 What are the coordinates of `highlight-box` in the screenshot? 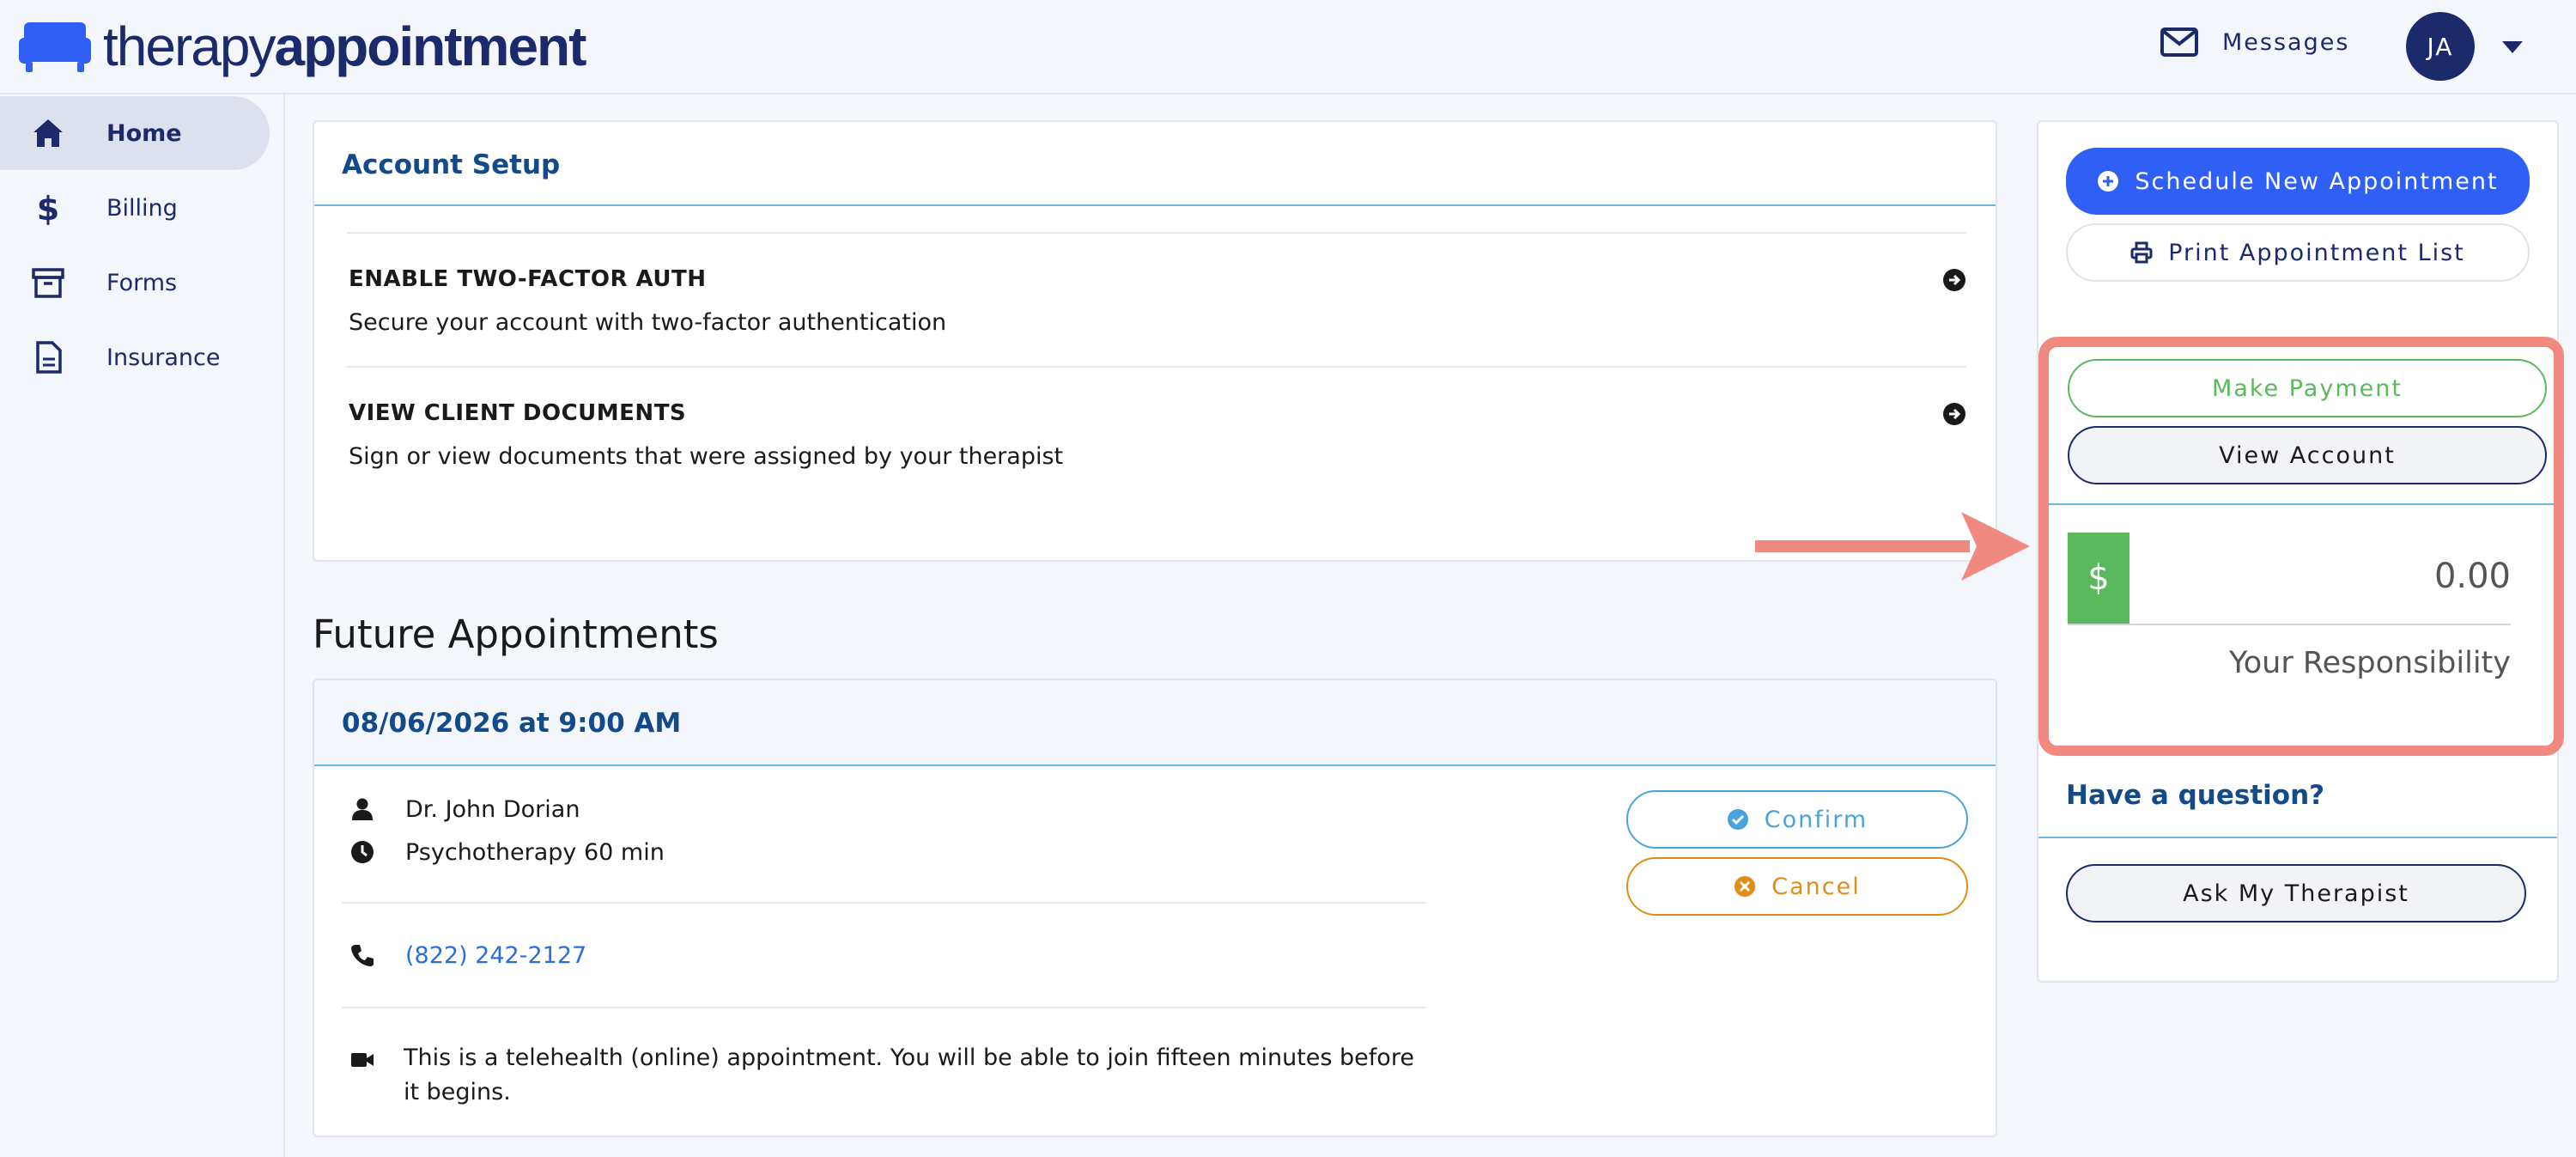 It's located at (2301, 546).